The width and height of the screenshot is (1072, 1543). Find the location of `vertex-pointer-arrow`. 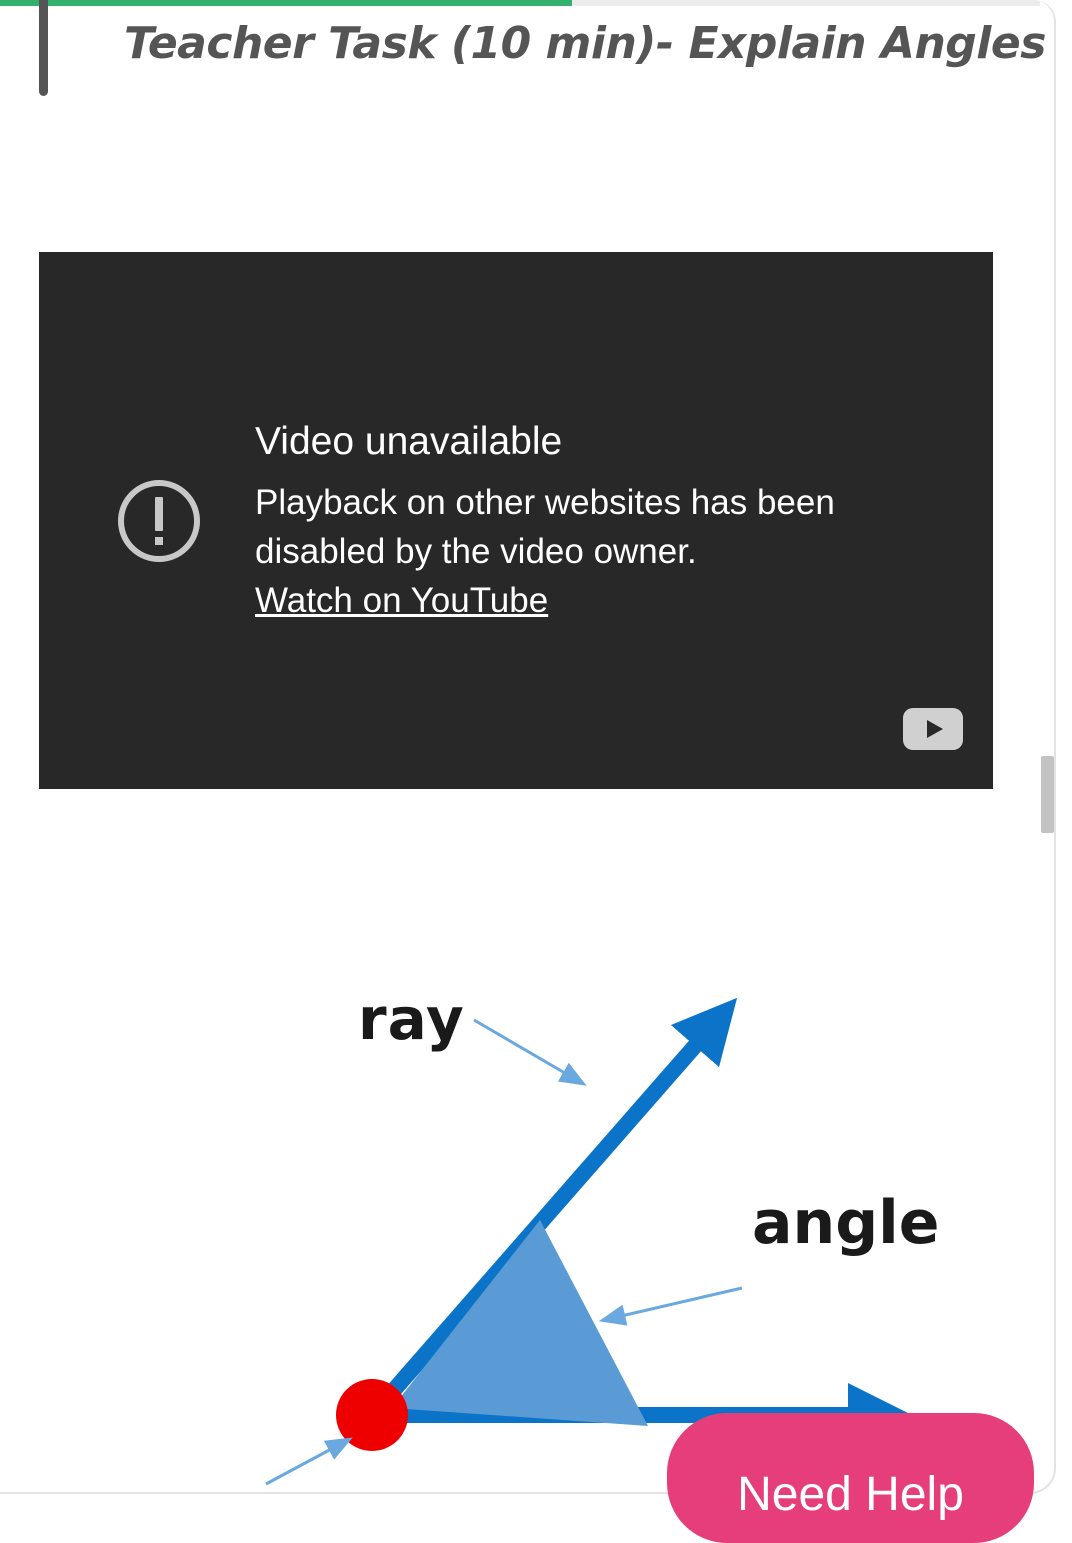

vertex-pointer-arrow is located at coordinates (309, 1461).